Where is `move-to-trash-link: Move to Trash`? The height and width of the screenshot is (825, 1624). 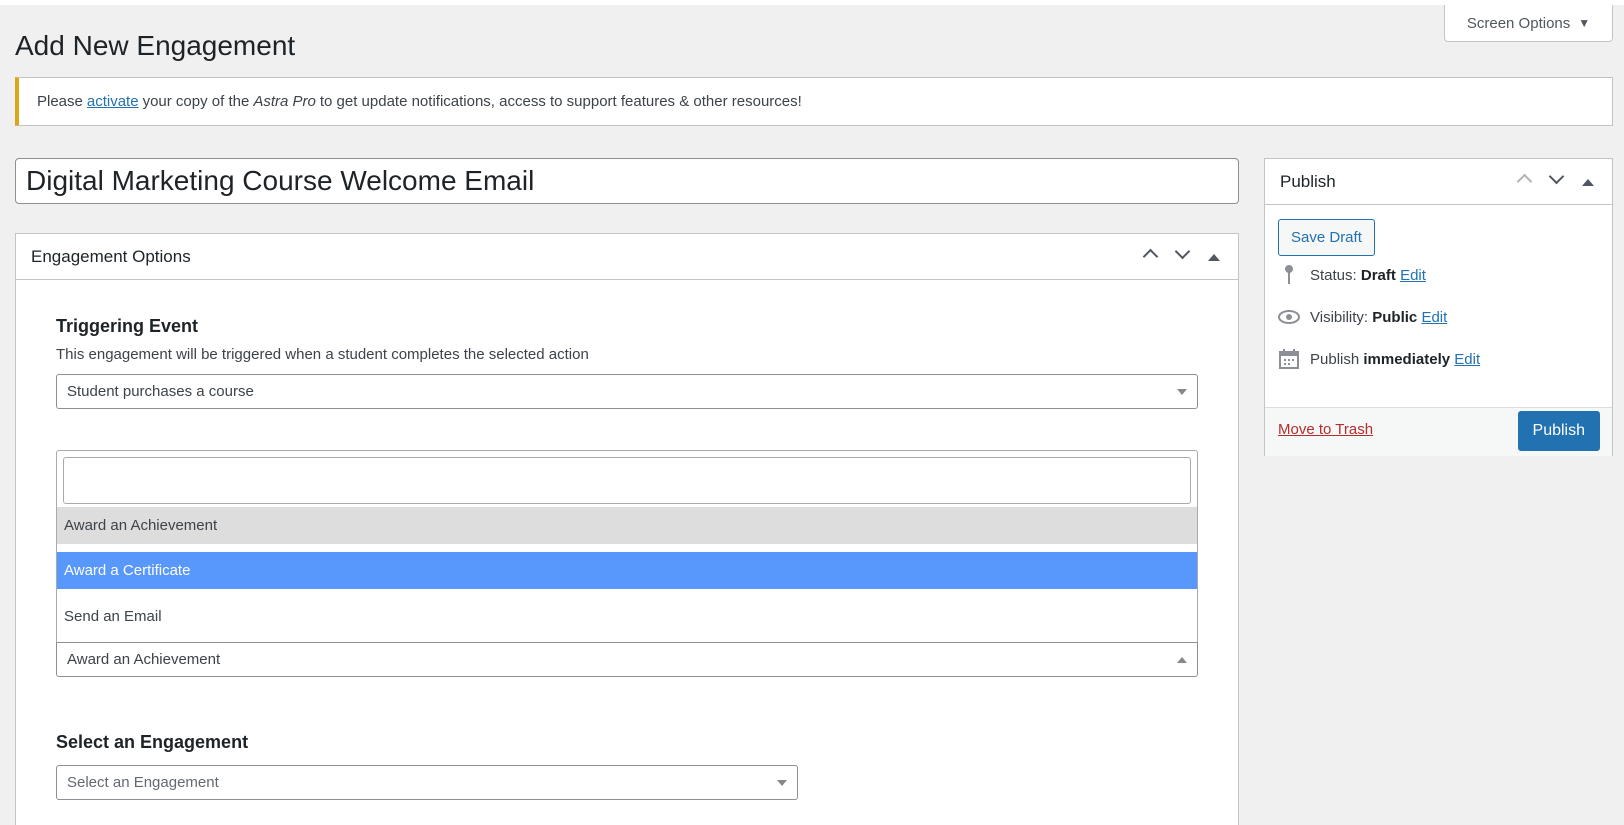
move-to-trash-link: Move to Trash is located at coordinates (1325, 429).